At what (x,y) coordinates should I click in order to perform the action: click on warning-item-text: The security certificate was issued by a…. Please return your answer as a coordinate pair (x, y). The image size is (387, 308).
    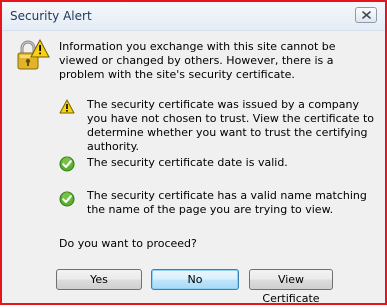
    Looking at the image, I should click on (230, 125).